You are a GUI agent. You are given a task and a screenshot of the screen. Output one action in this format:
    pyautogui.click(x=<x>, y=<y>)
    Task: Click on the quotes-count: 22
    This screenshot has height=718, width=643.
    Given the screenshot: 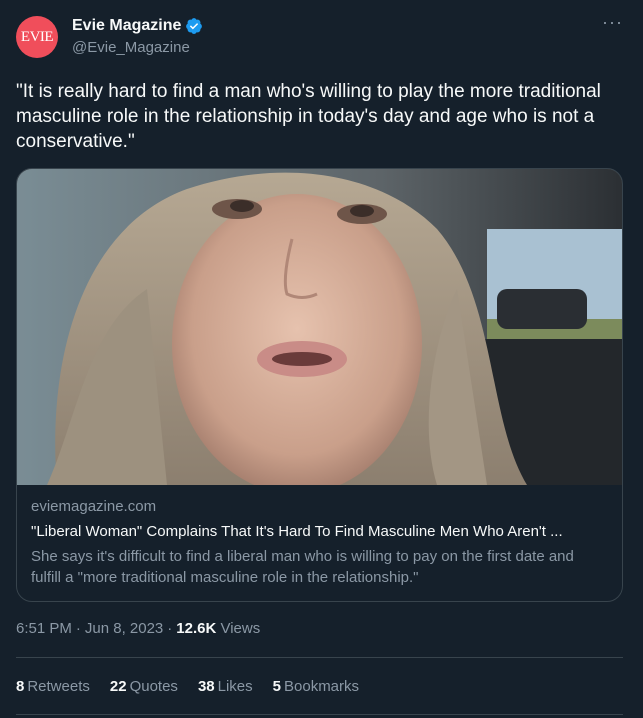 What is the action you would take?
    pyautogui.click(x=118, y=686)
    